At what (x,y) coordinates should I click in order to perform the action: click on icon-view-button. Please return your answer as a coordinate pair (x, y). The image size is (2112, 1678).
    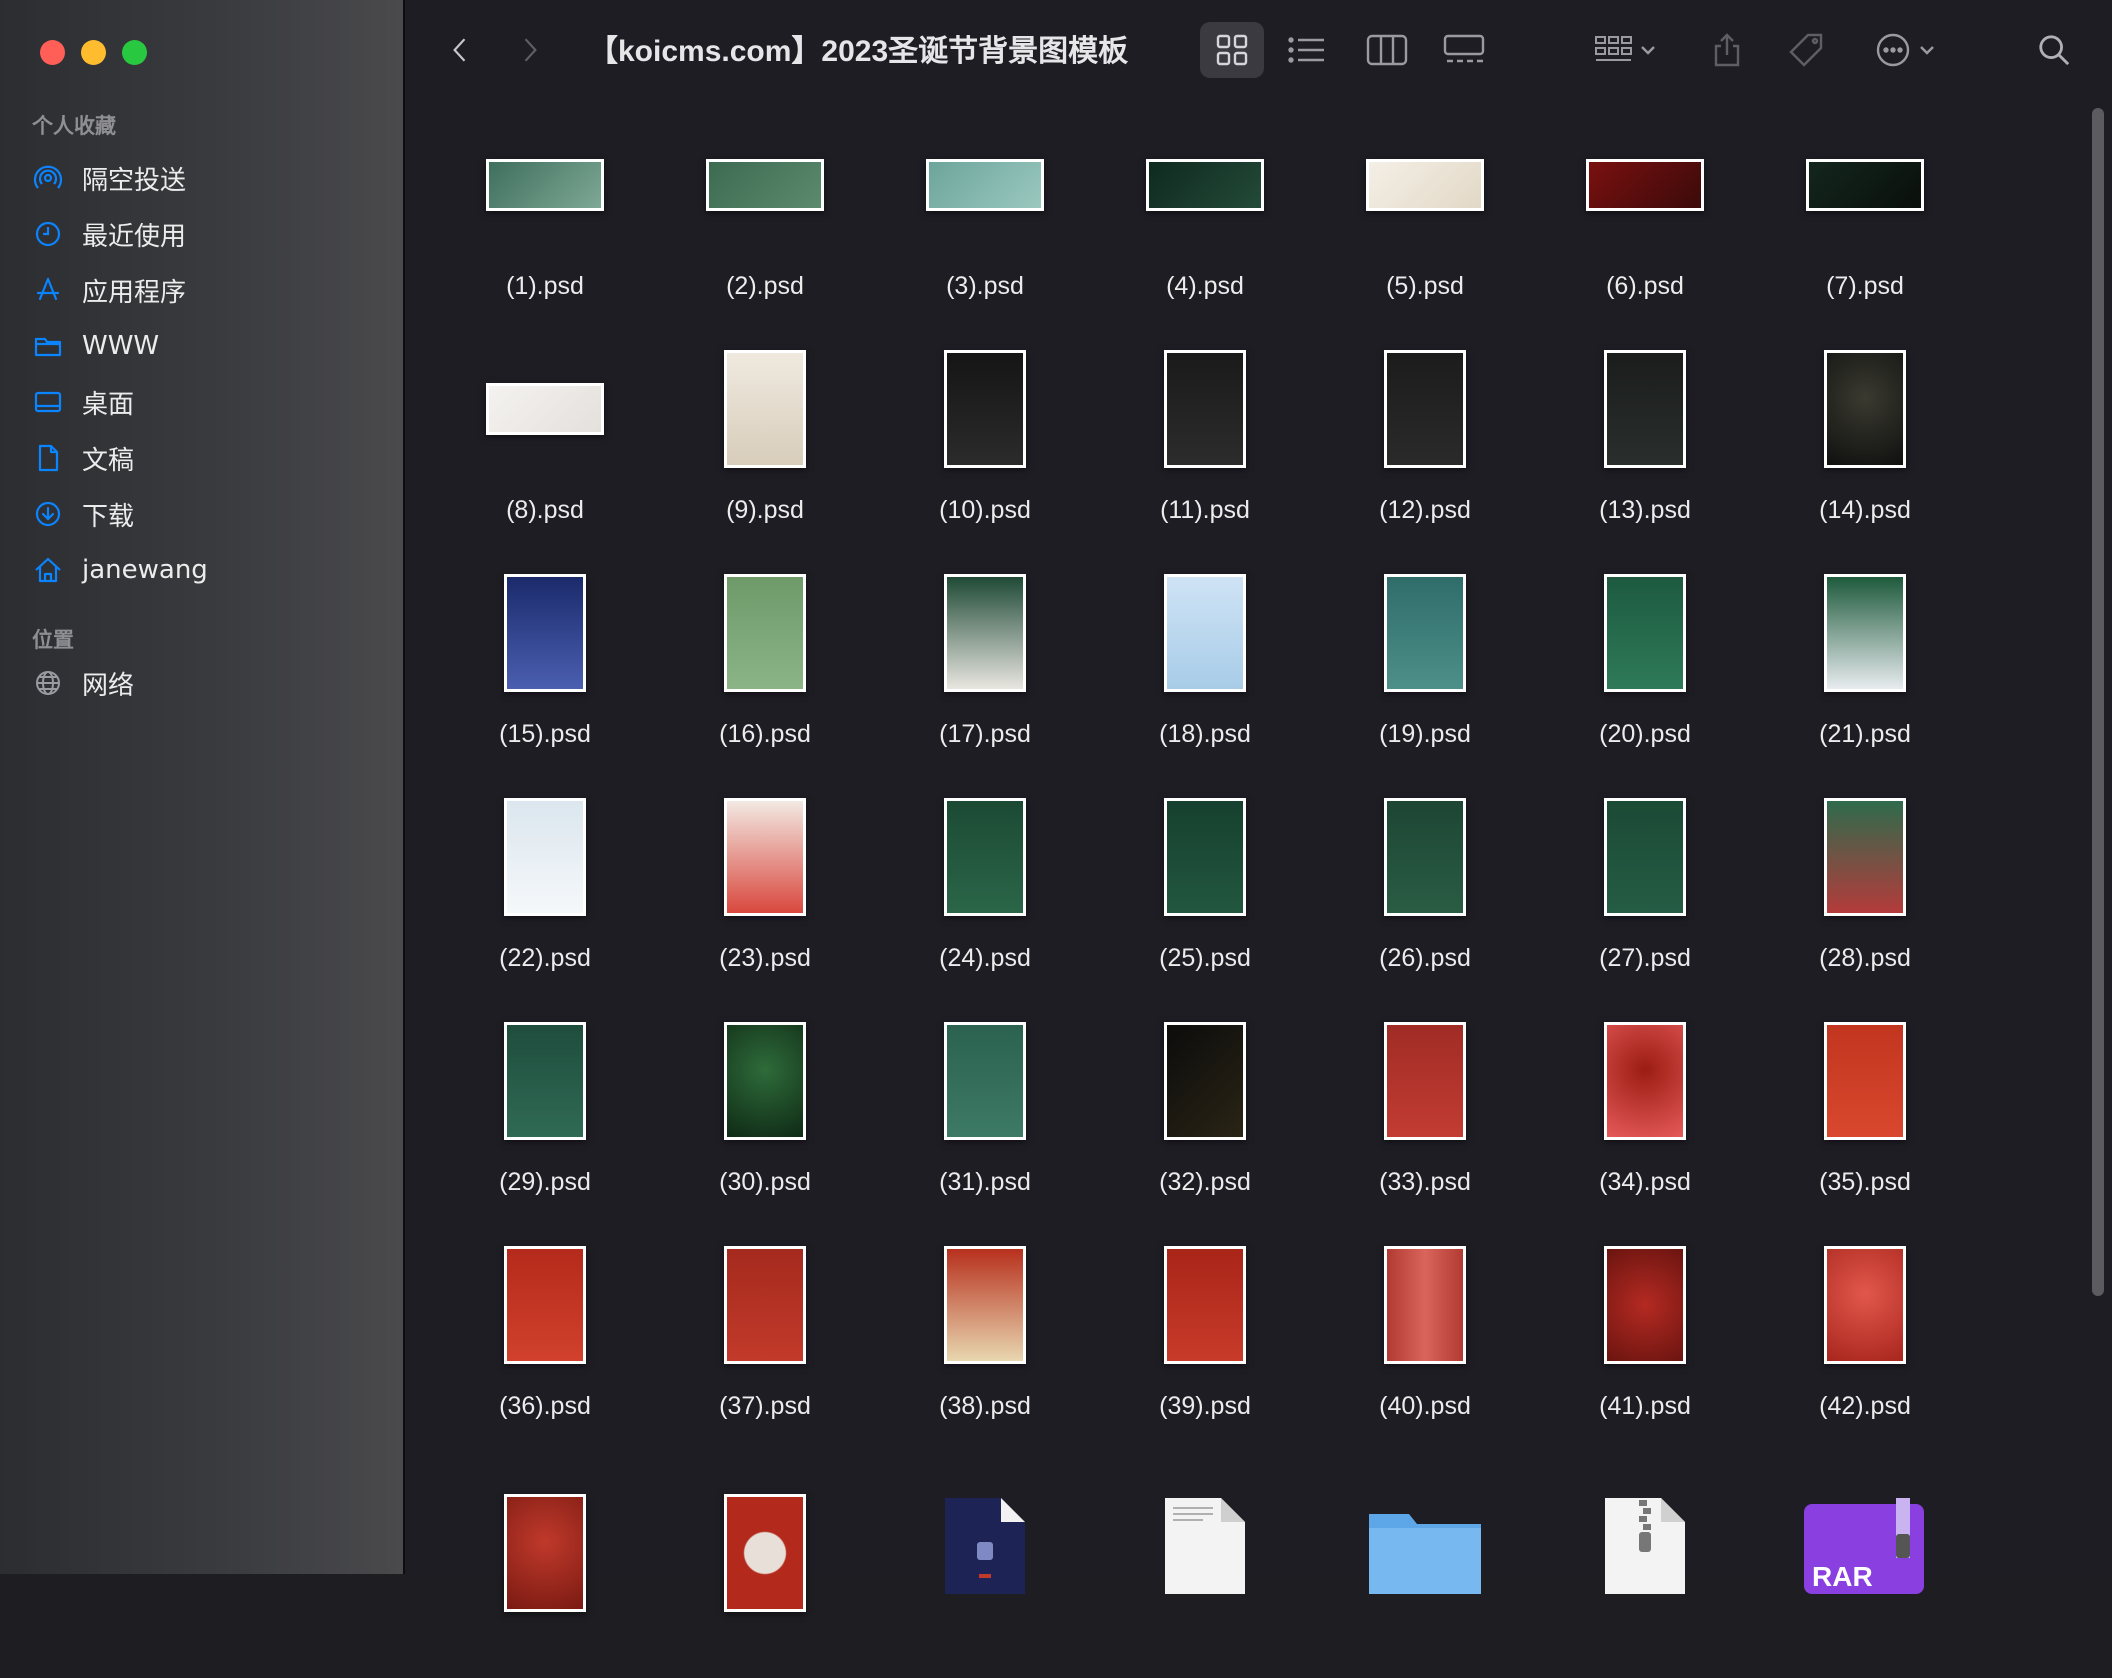
    Looking at the image, I should click on (1232, 50).